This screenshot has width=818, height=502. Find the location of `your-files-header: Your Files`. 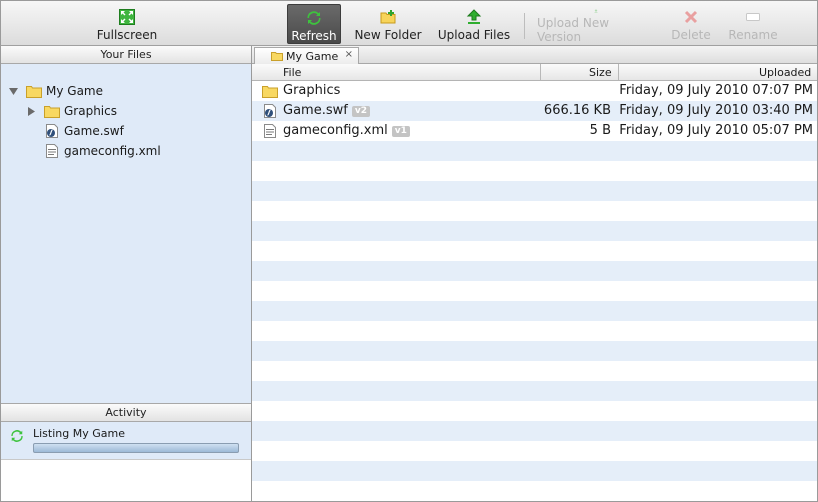

your-files-header: Your Files is located at coordinates (126, 55).